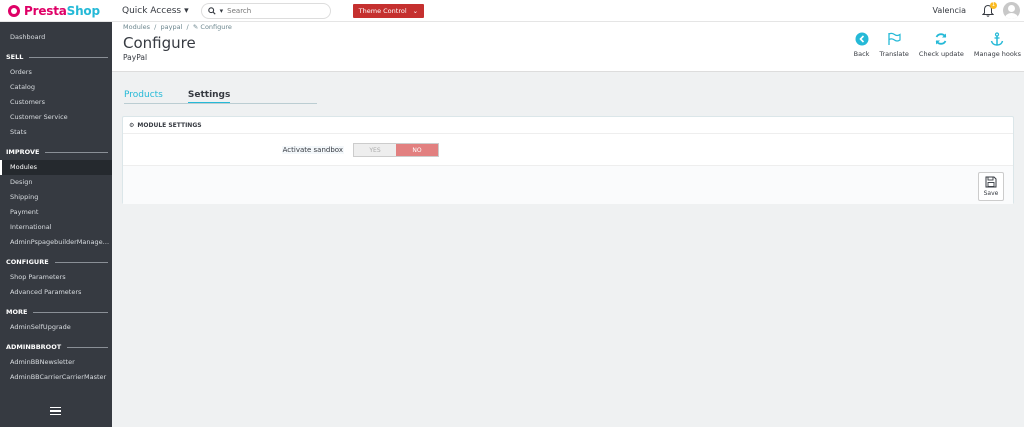  I want to click on tab-products: Products, so click(143, 97).